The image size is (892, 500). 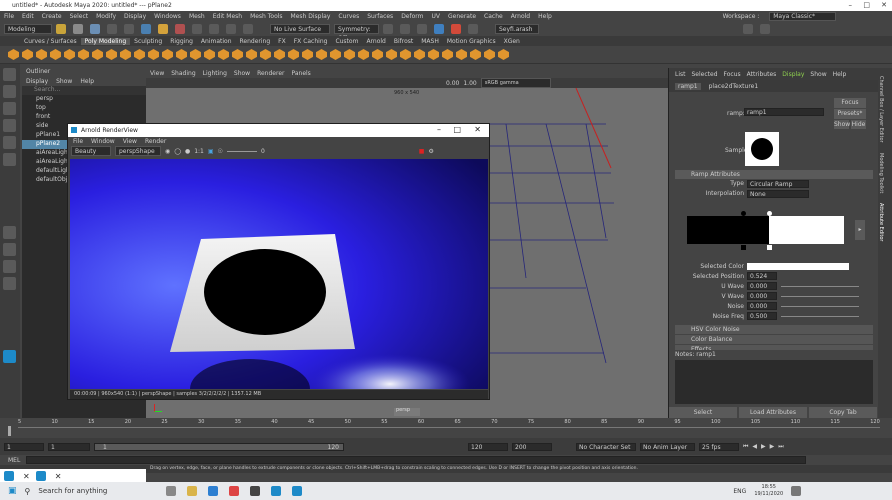 I want to click on v-wave-slider, so click(x=820, y=296).